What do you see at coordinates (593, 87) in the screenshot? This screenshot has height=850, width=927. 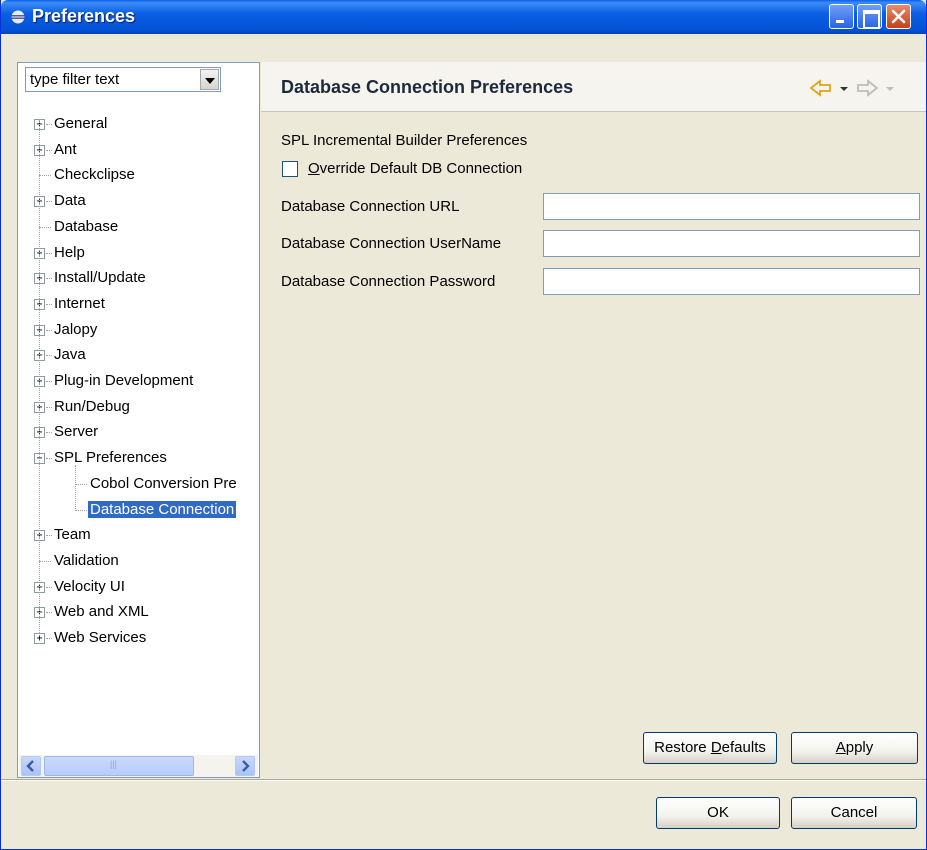 I see `page-header: Database Connection Preferences` at bounding box center [593, 87].